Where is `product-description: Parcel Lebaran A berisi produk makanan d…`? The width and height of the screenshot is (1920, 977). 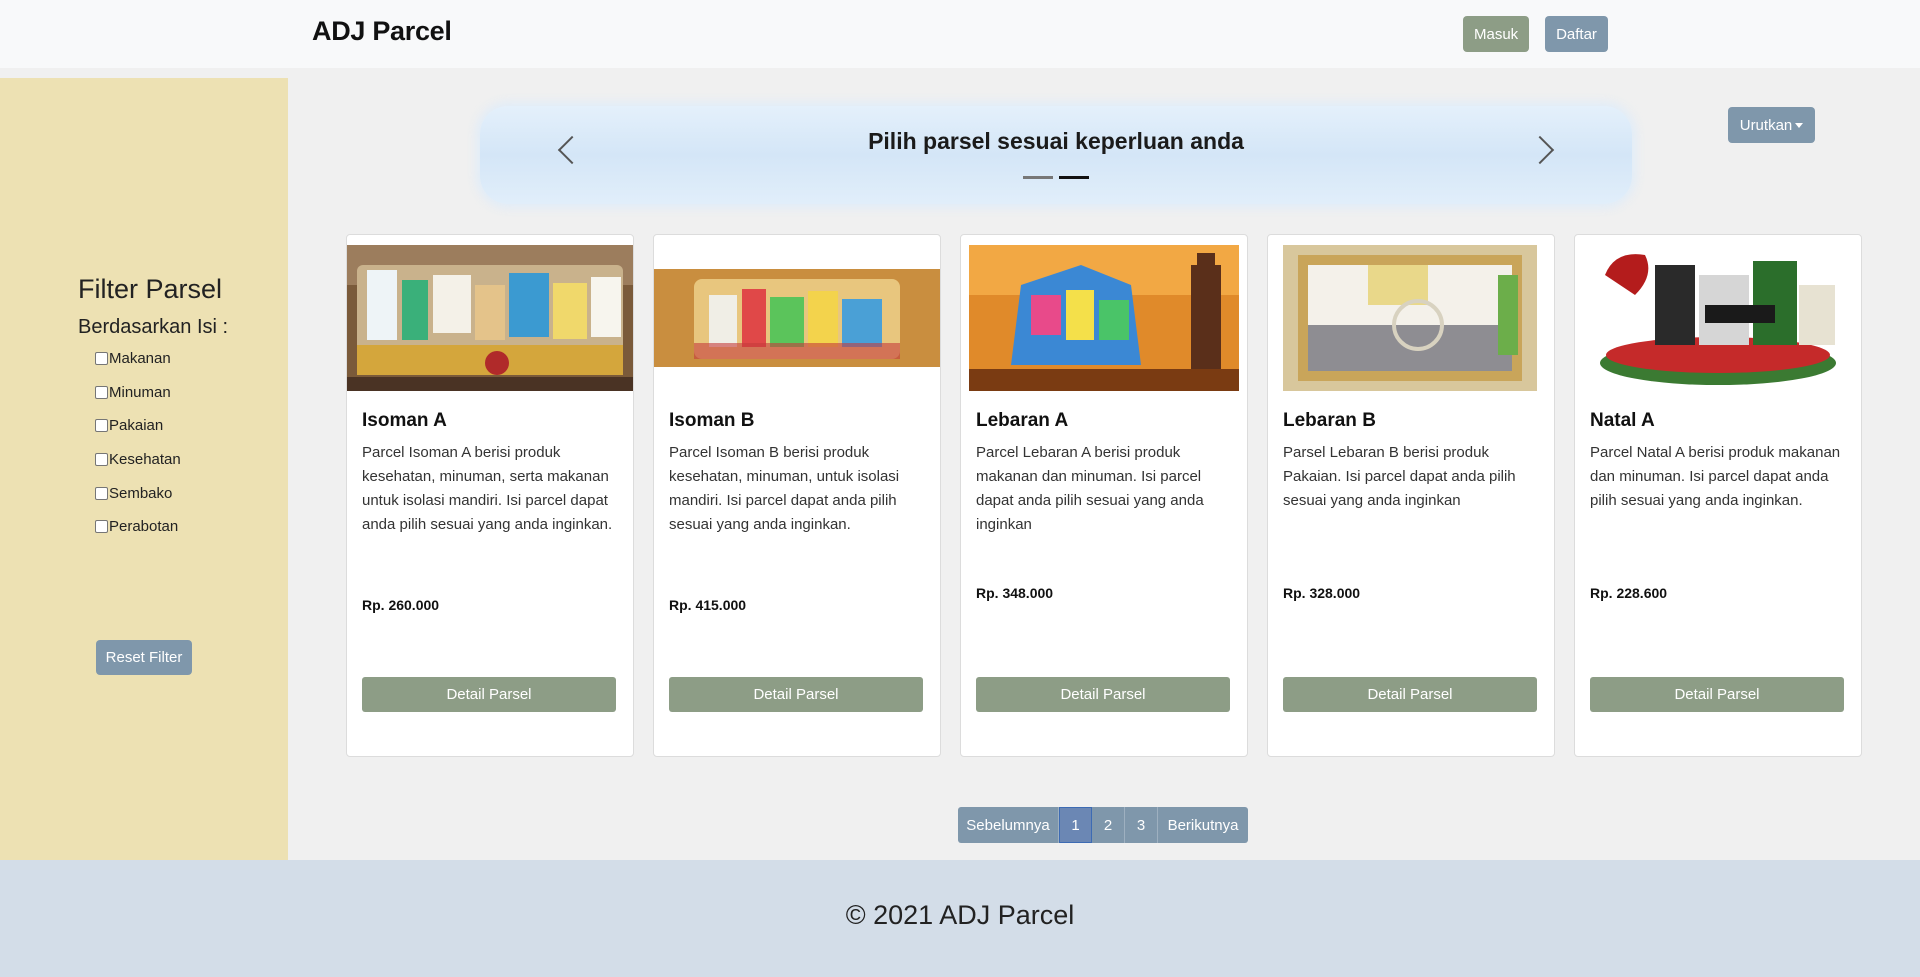 product-description: Parcel Lebaran A berisi produk makanan d… is located at coordinates (1090, 488).